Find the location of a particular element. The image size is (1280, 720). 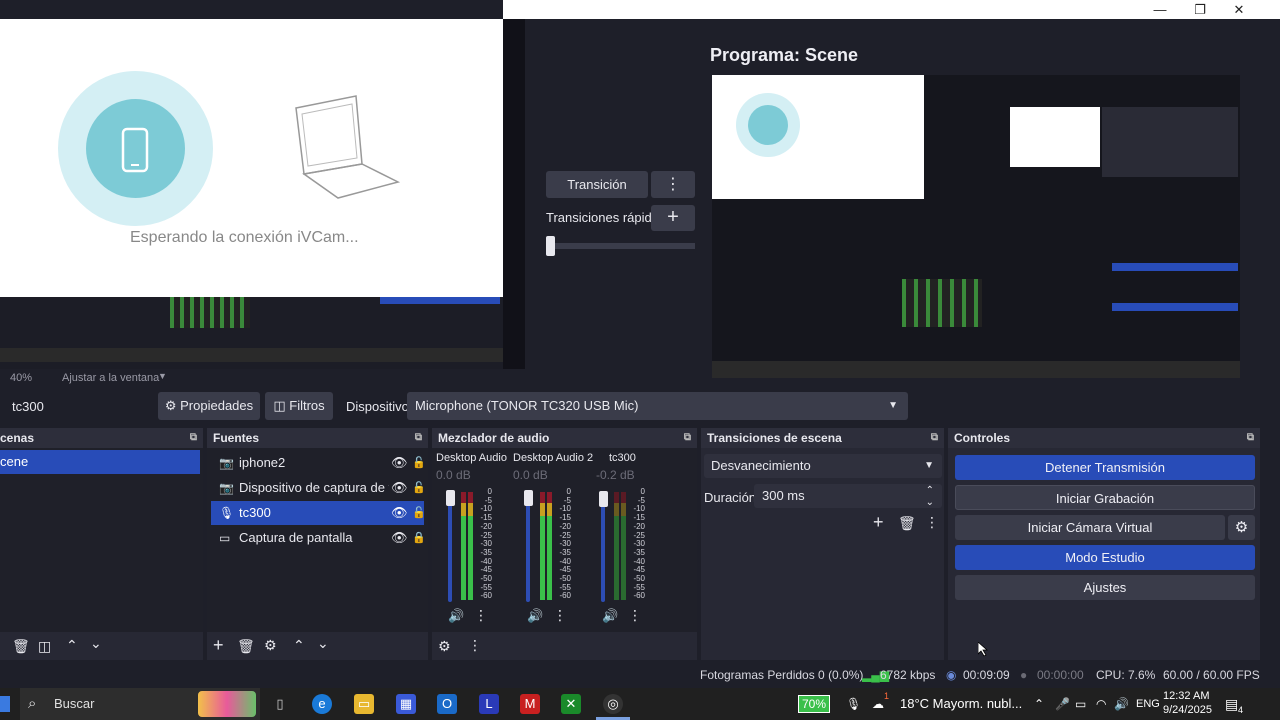

source-label: tc300 is located at coordinates (255, 512).